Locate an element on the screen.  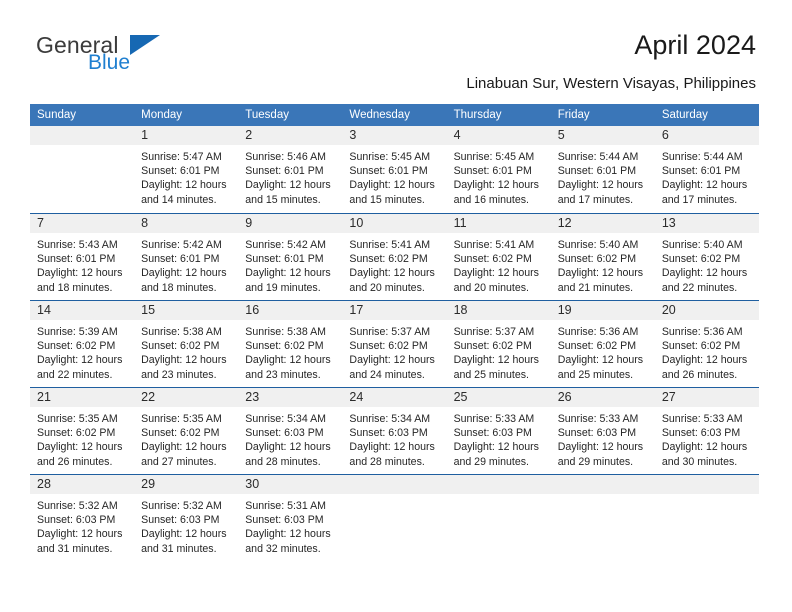
logo-text-blue: Blue is located at coordinates (109, 62).